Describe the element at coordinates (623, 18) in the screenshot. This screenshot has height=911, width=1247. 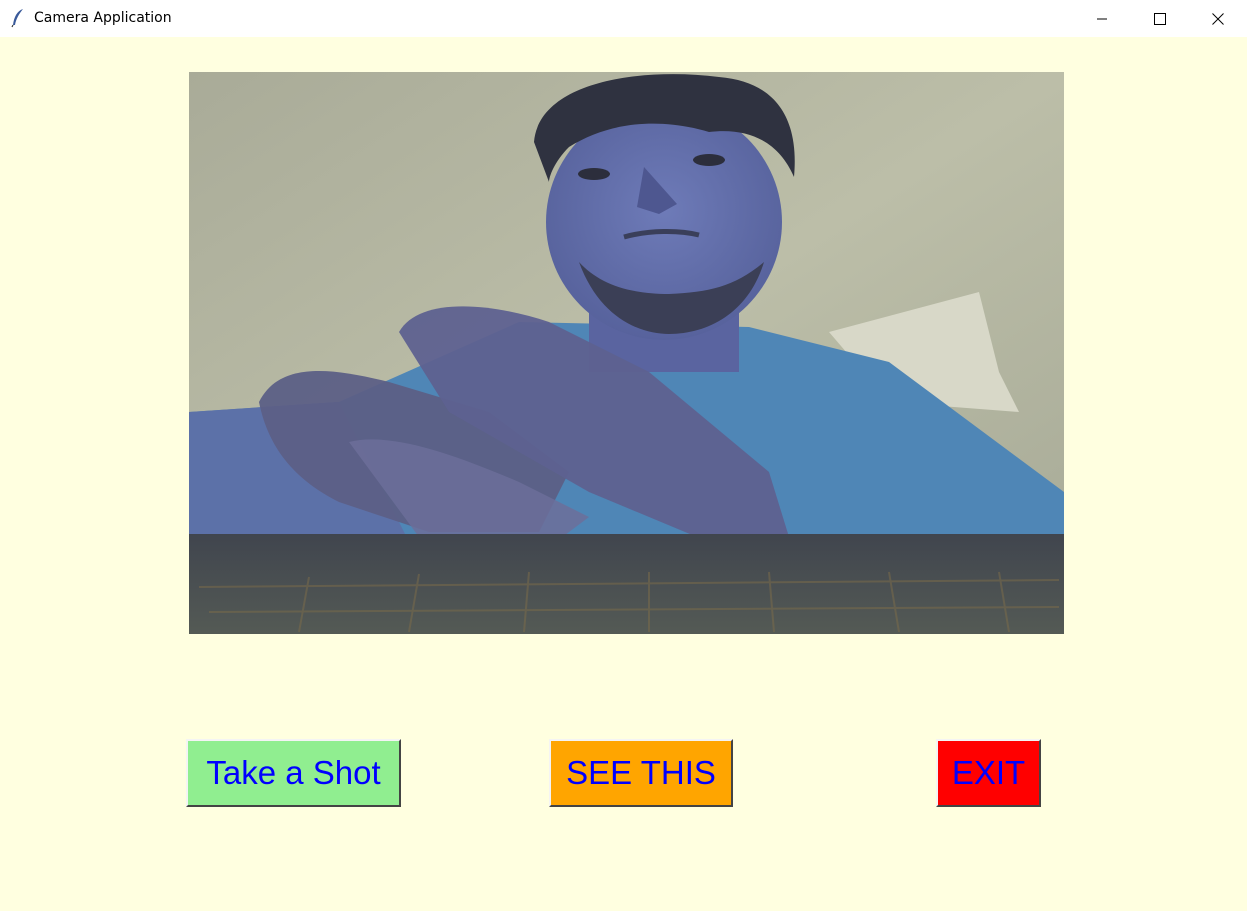
I see `title-bar: Camera Application` at that location.